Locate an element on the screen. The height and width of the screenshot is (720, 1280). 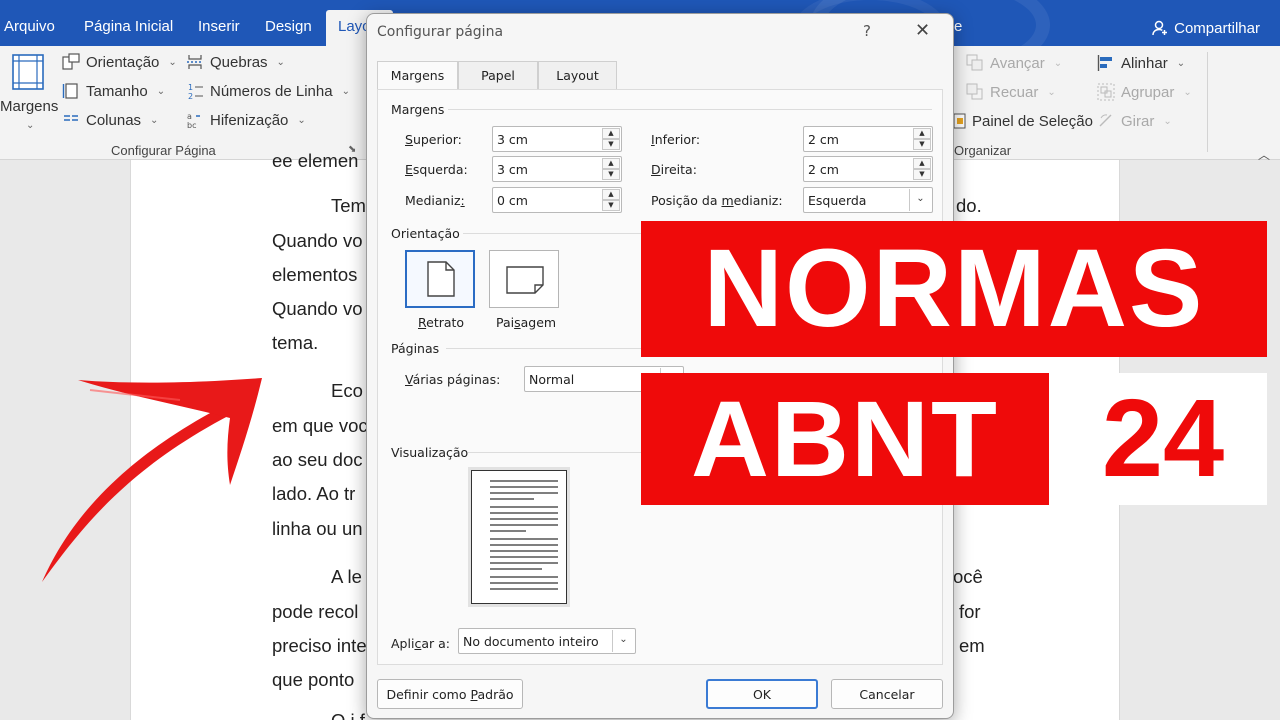
document-text-line: tema. is located at coordinates (295, 342).